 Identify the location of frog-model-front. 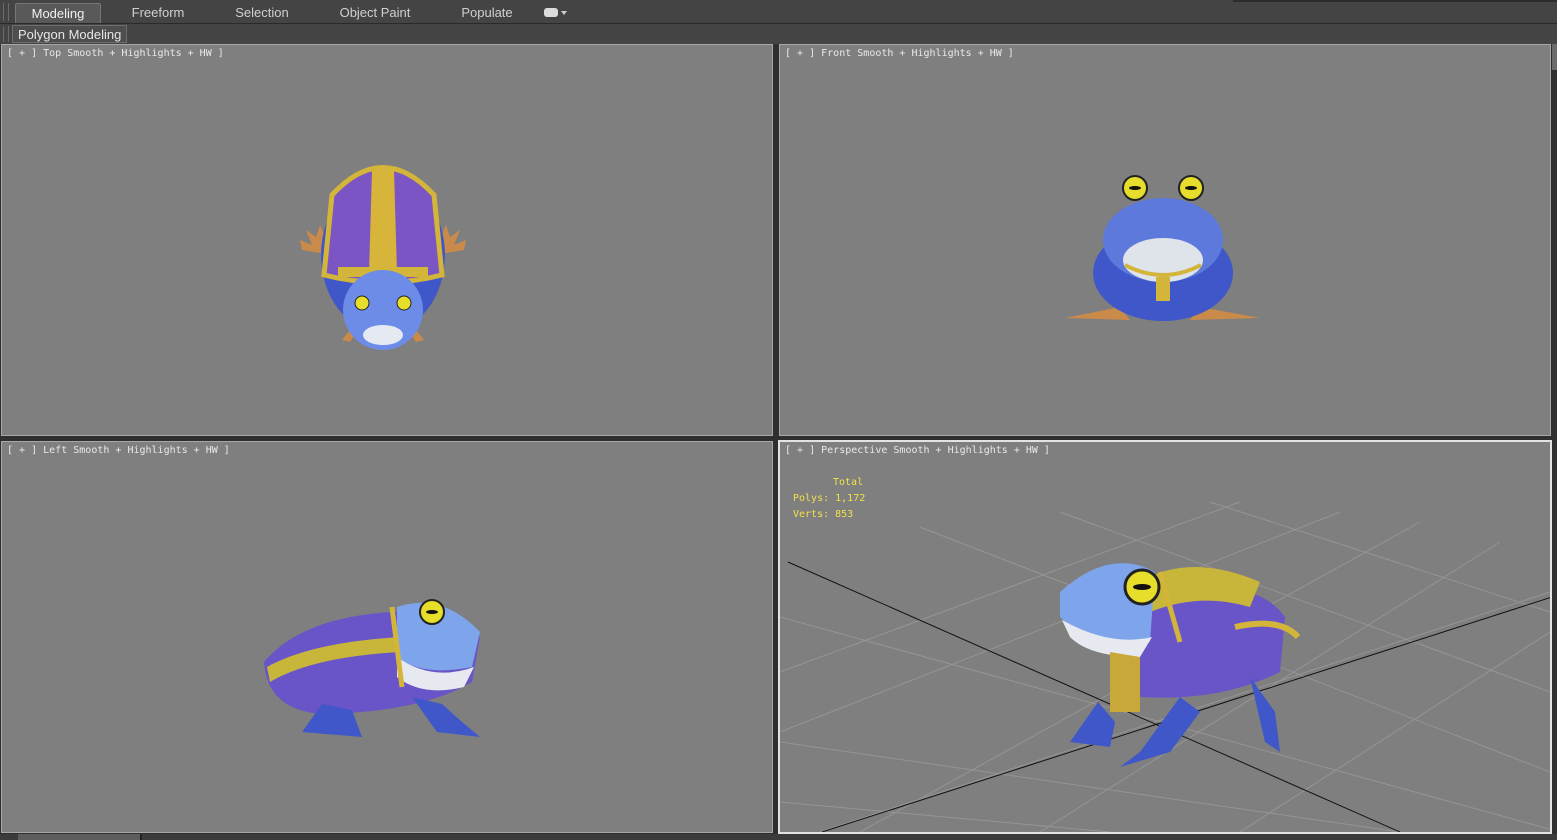
(1162, 248).